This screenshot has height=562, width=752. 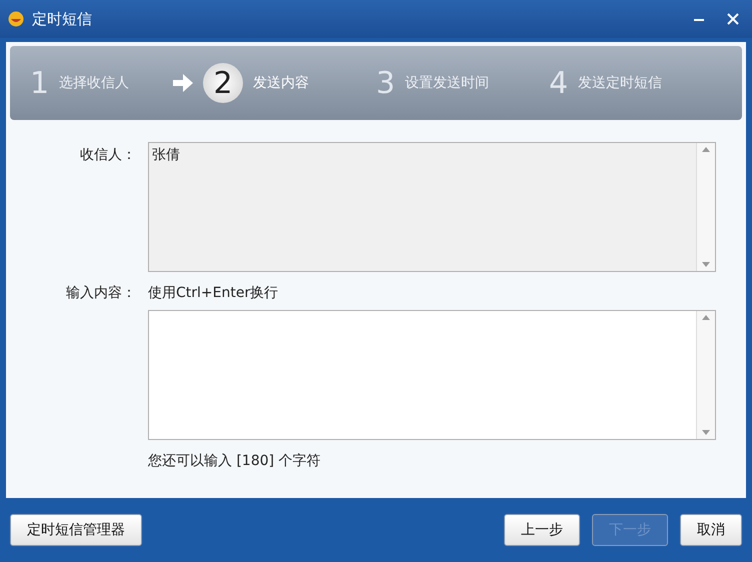 I want to click on dialog-button: 定时短信管理器, so click(x=76, y=530).